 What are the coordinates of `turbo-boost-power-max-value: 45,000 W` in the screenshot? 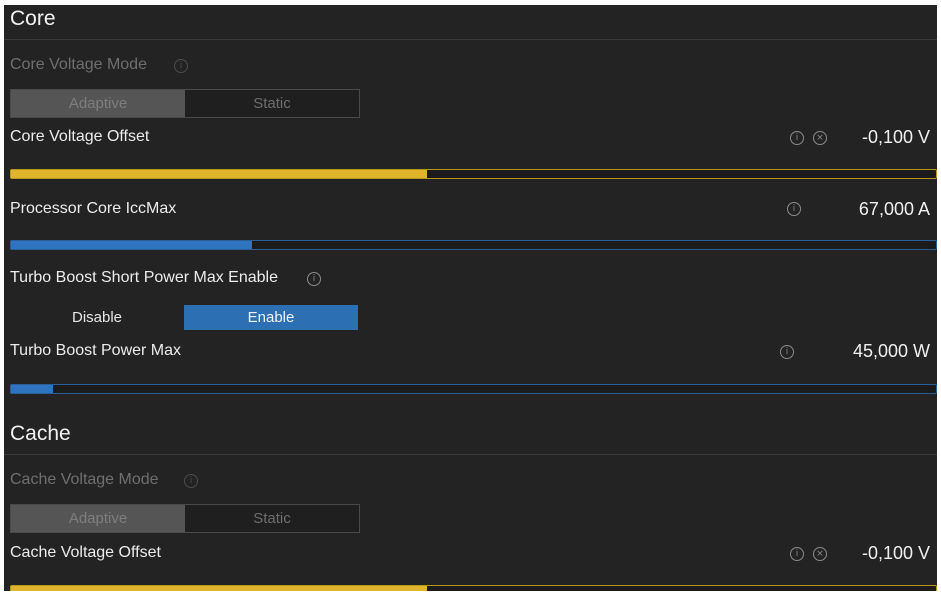 It's located at (875, 351).